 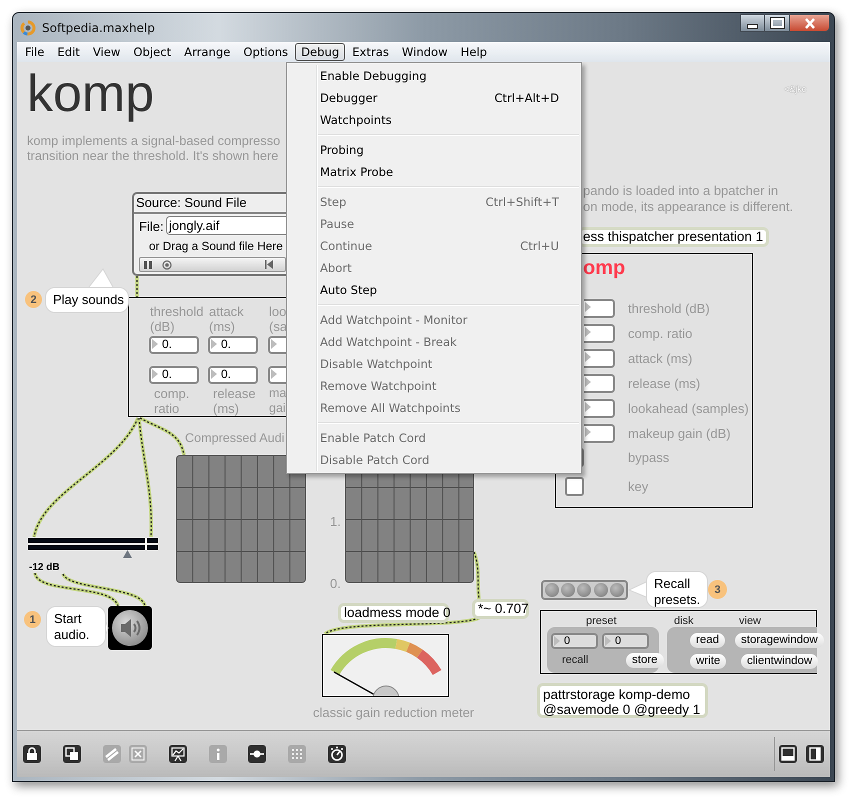 What do you see at coordinates (649, 457) in the screenshot?
I see `param-label: bypass` at bounding box center [649, 457].